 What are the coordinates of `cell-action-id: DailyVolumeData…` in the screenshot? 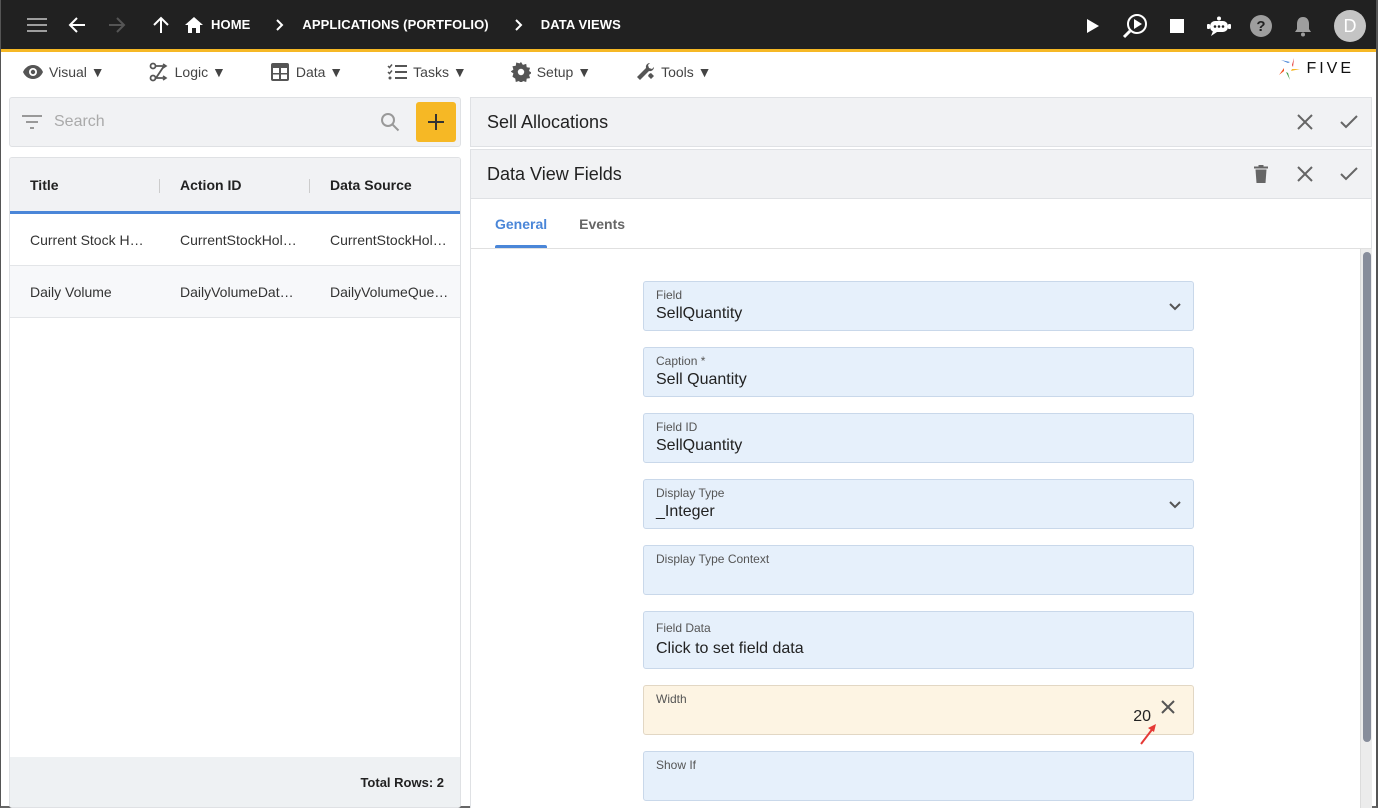 It's located at (241, 291).